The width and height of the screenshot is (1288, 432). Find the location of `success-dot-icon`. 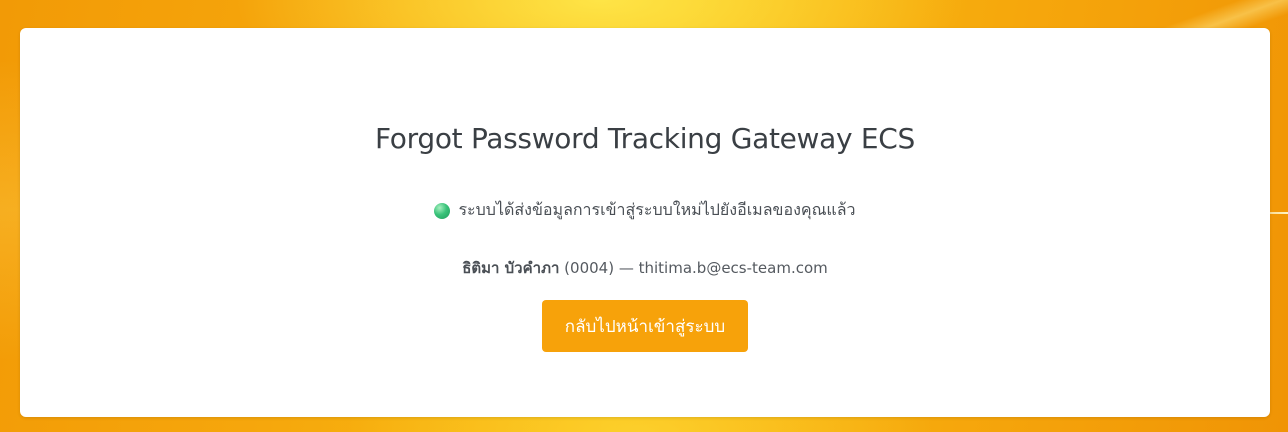

success-dot-icon is located at coordinates (442, 210).